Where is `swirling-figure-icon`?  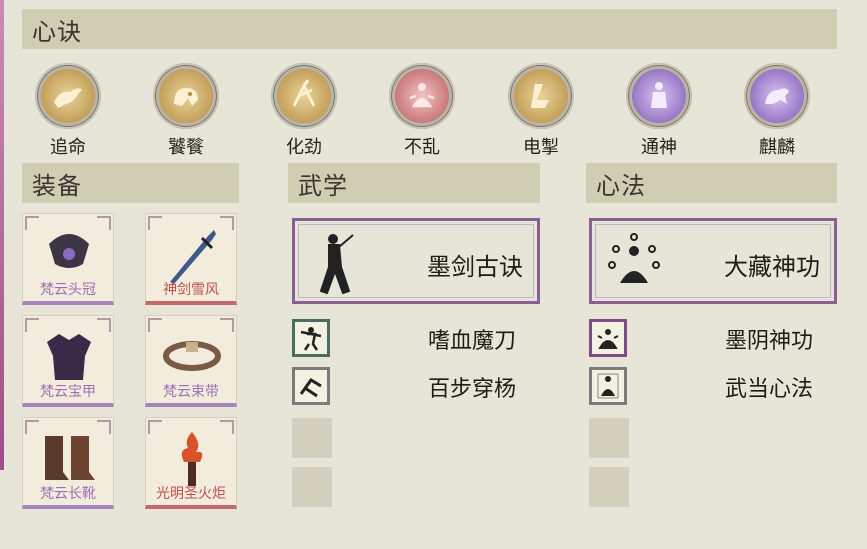 swirling-figure-icon is located at coordinates (304, 93).